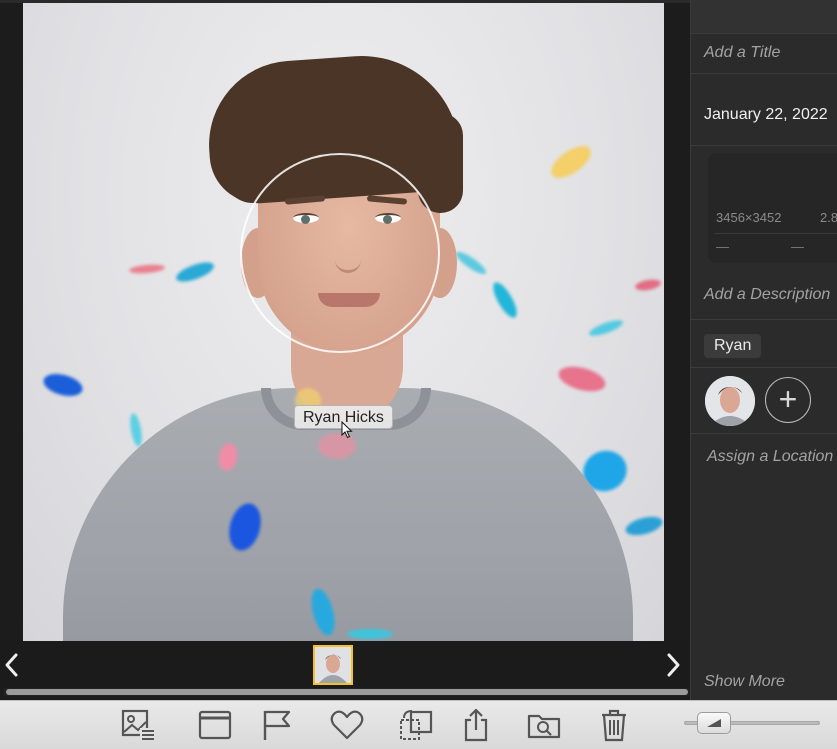 Image resolution: width=837 pixels, height=749 pixels. Describe the element at coordinates (215, 725) in the screenshot. I see `window-icon` at that location.